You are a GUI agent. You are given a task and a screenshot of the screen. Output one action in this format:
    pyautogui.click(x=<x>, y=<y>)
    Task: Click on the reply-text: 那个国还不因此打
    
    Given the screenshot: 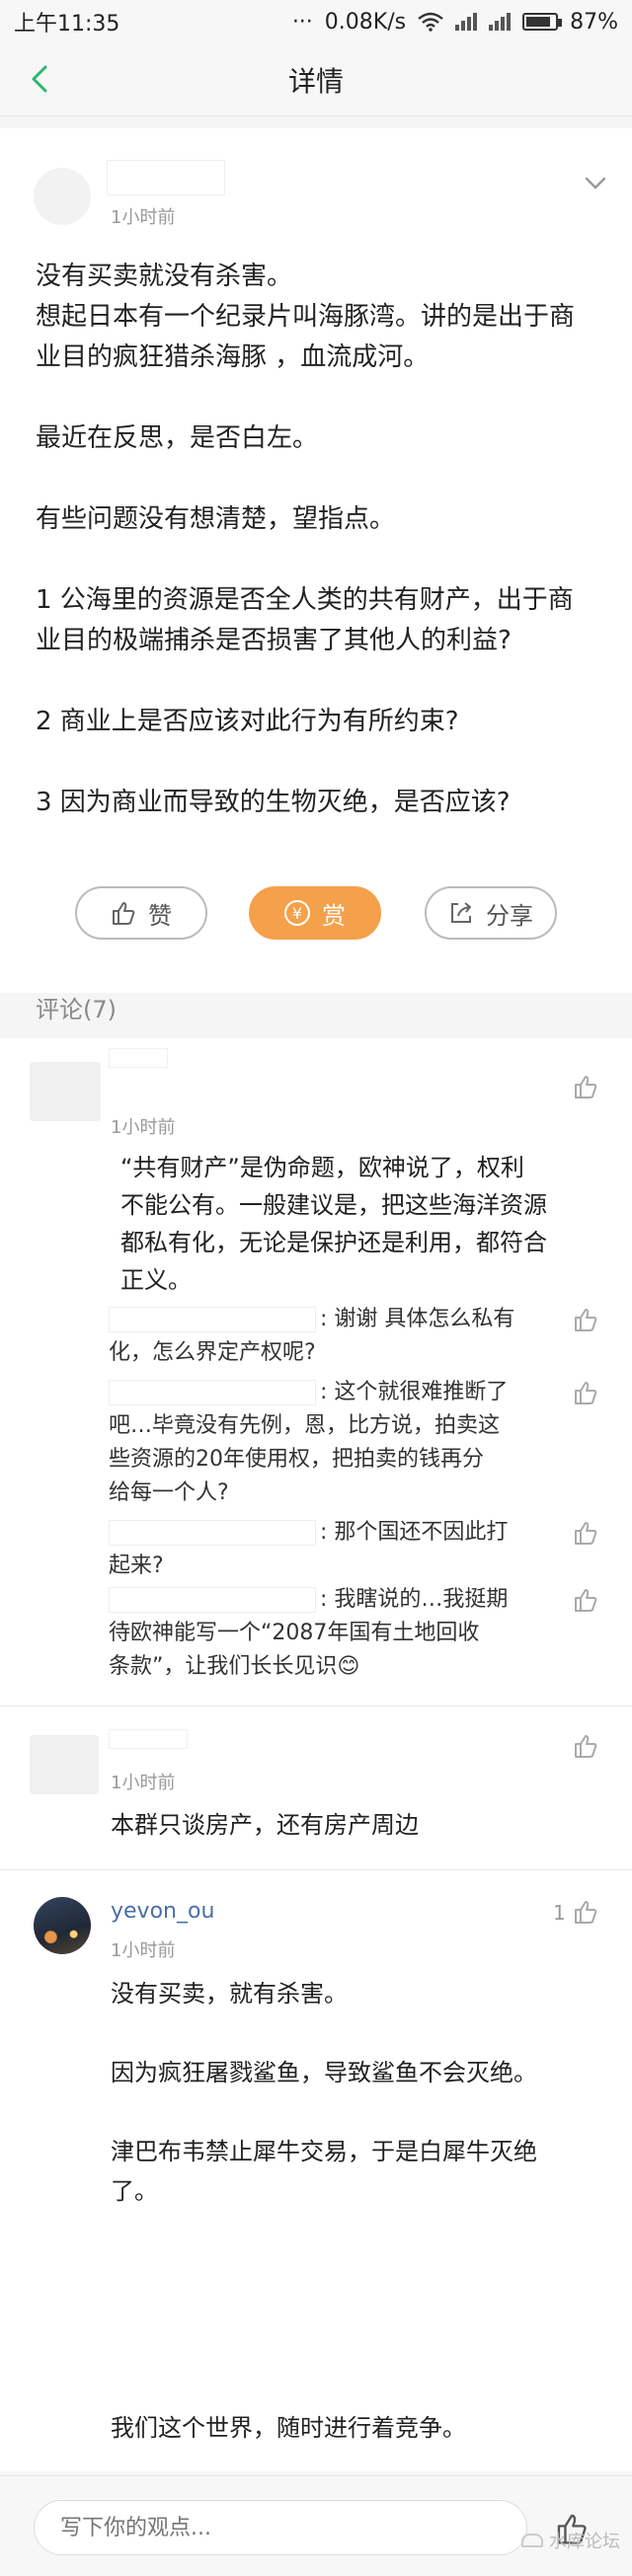 What is the action you would take?
    pyautogui.click(x=422, y=1532)
    